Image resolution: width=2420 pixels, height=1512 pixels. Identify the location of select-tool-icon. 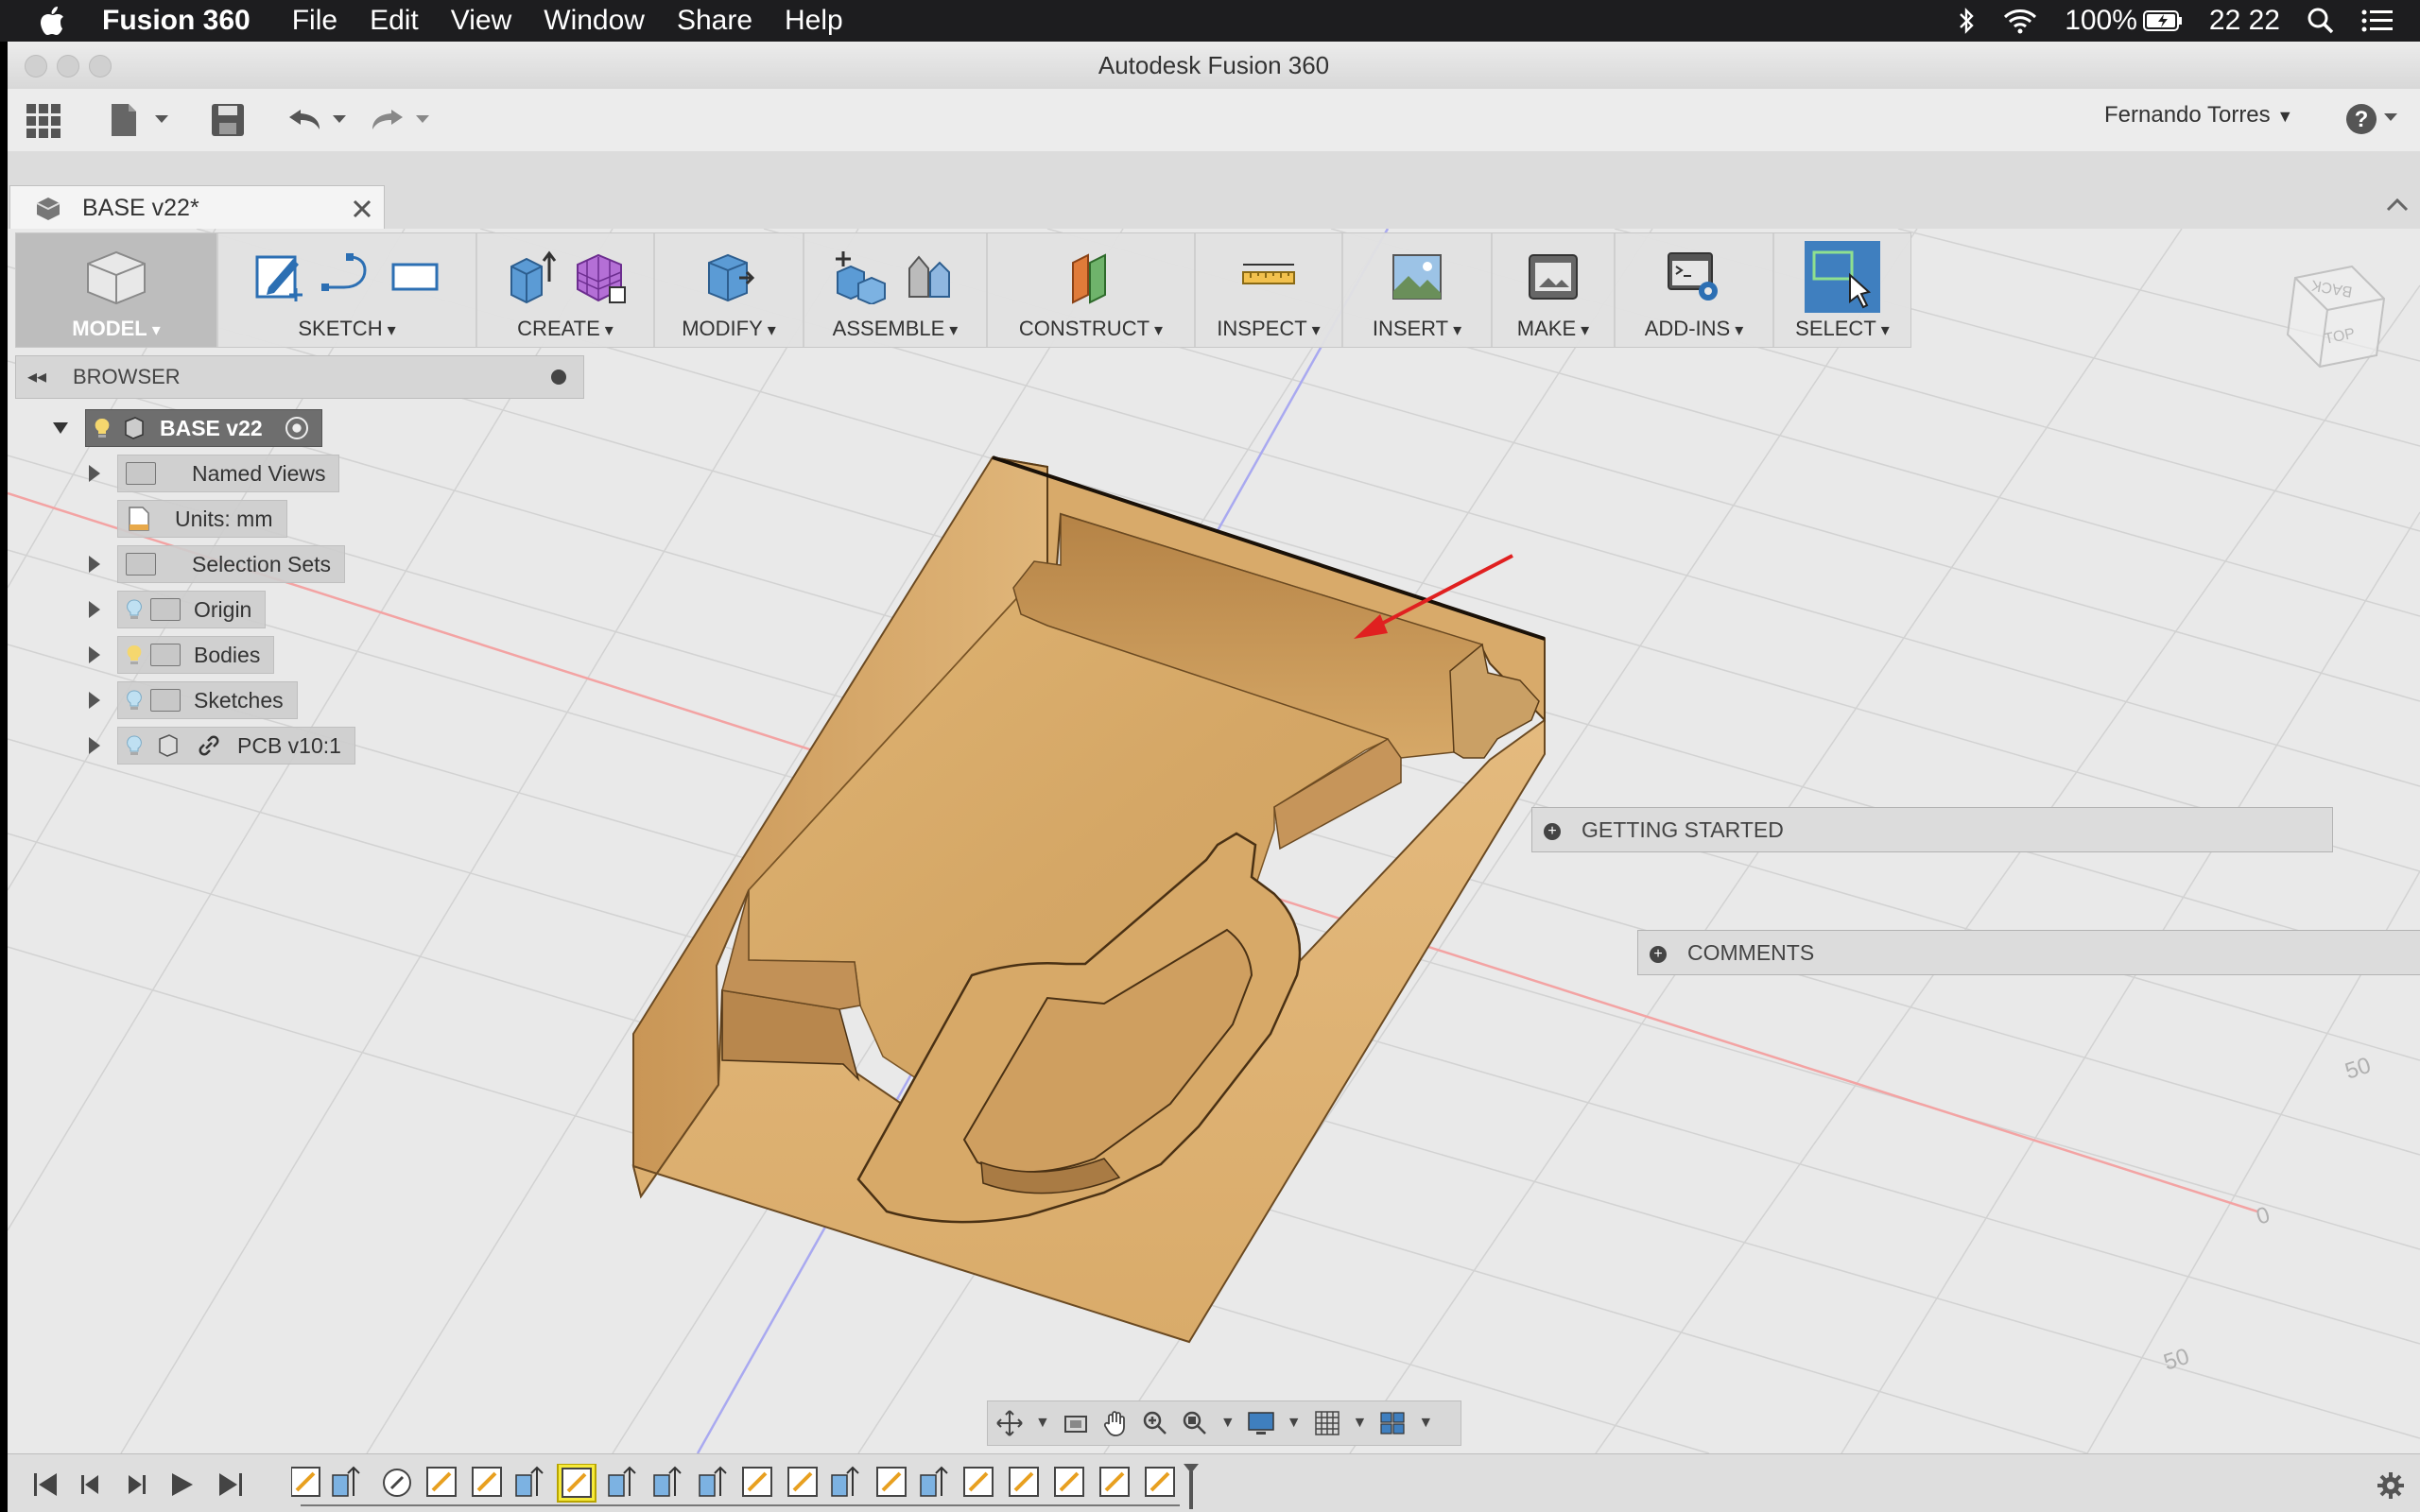
(1843, 277).